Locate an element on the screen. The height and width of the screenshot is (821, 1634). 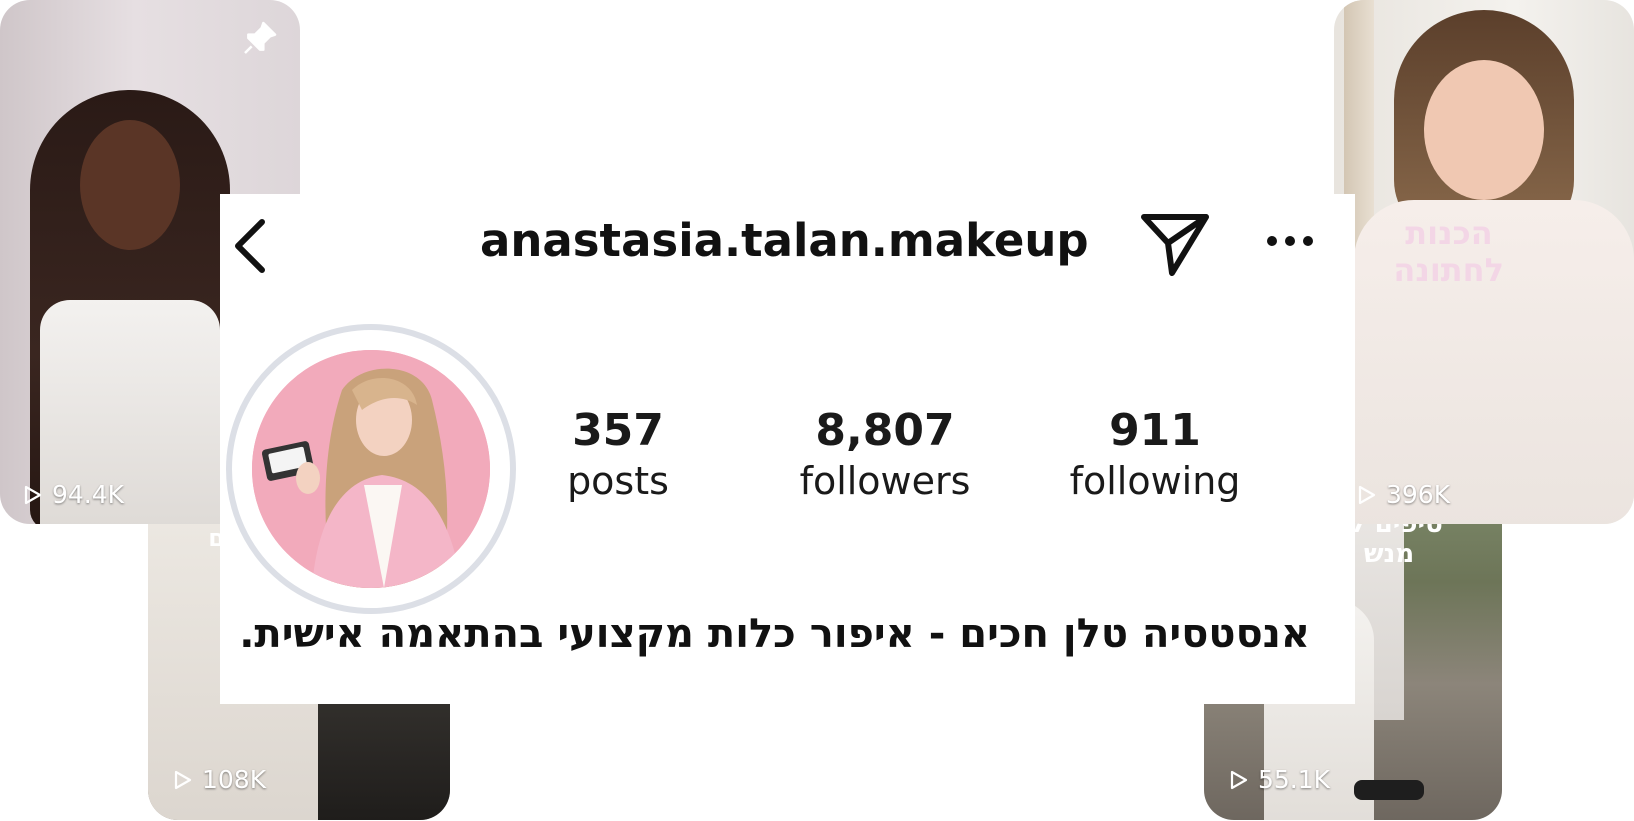
stat-posts-value: 357 is located at coordinates (618, 430).